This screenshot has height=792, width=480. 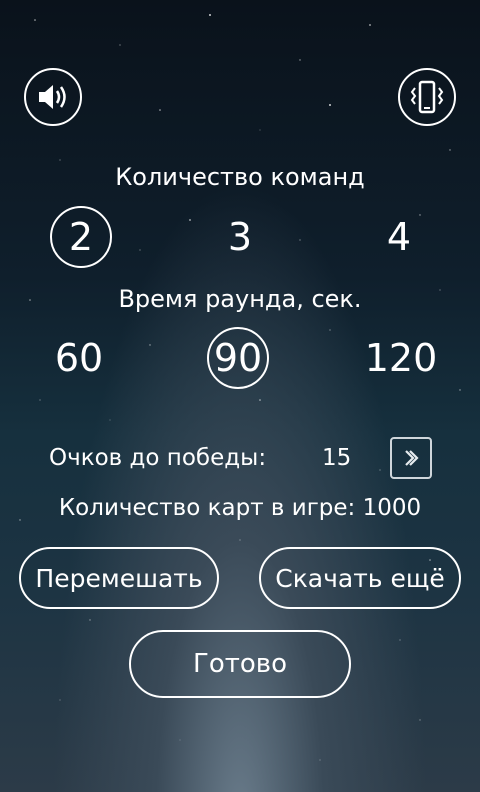 What do you see at coordinates (81, 237) in the screenshot?
I see `teams-option-2: 2` at bounding box center [81, 237].